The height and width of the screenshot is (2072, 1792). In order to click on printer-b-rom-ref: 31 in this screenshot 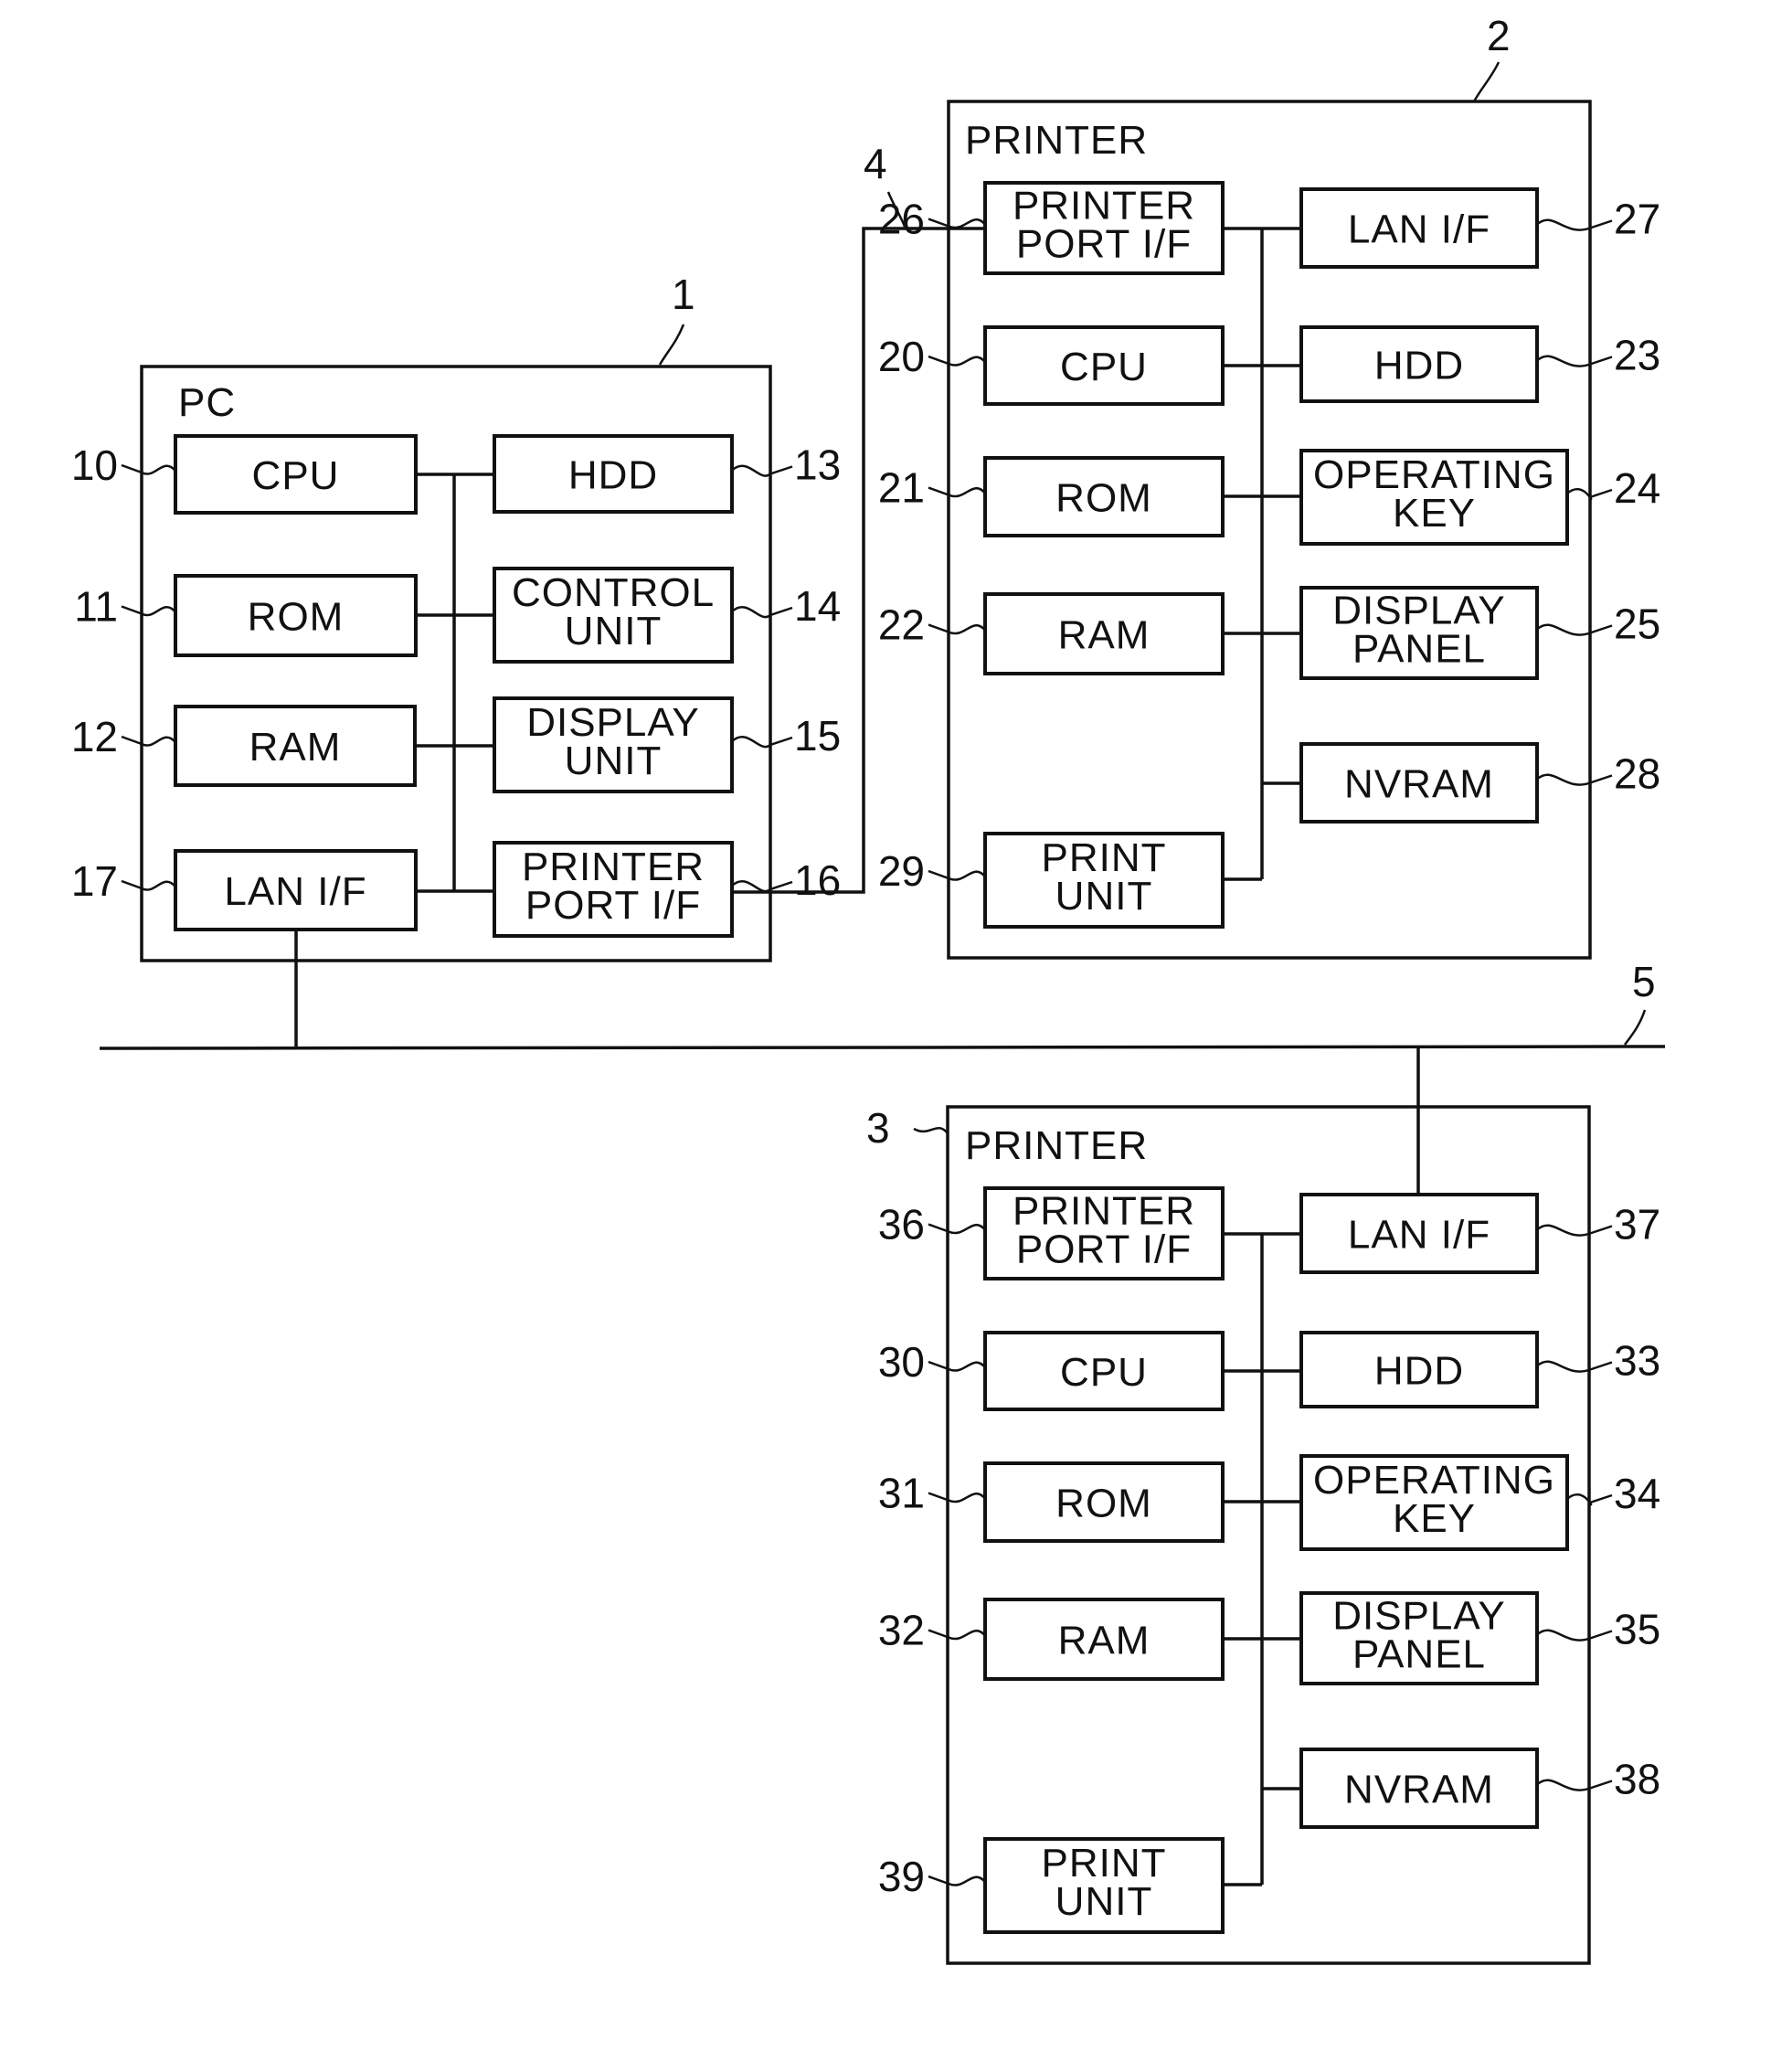, I will do `click(902, 1493)`.